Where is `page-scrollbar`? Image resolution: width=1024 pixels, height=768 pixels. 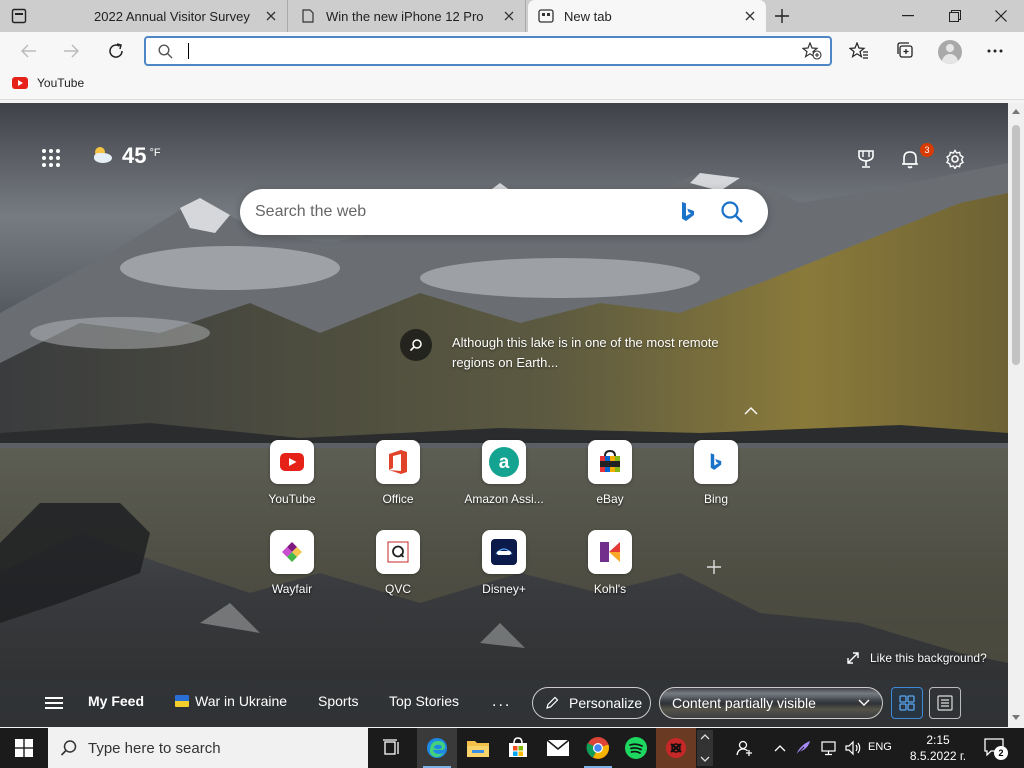 page-scrollbar is located at coordinates (1016, 415).